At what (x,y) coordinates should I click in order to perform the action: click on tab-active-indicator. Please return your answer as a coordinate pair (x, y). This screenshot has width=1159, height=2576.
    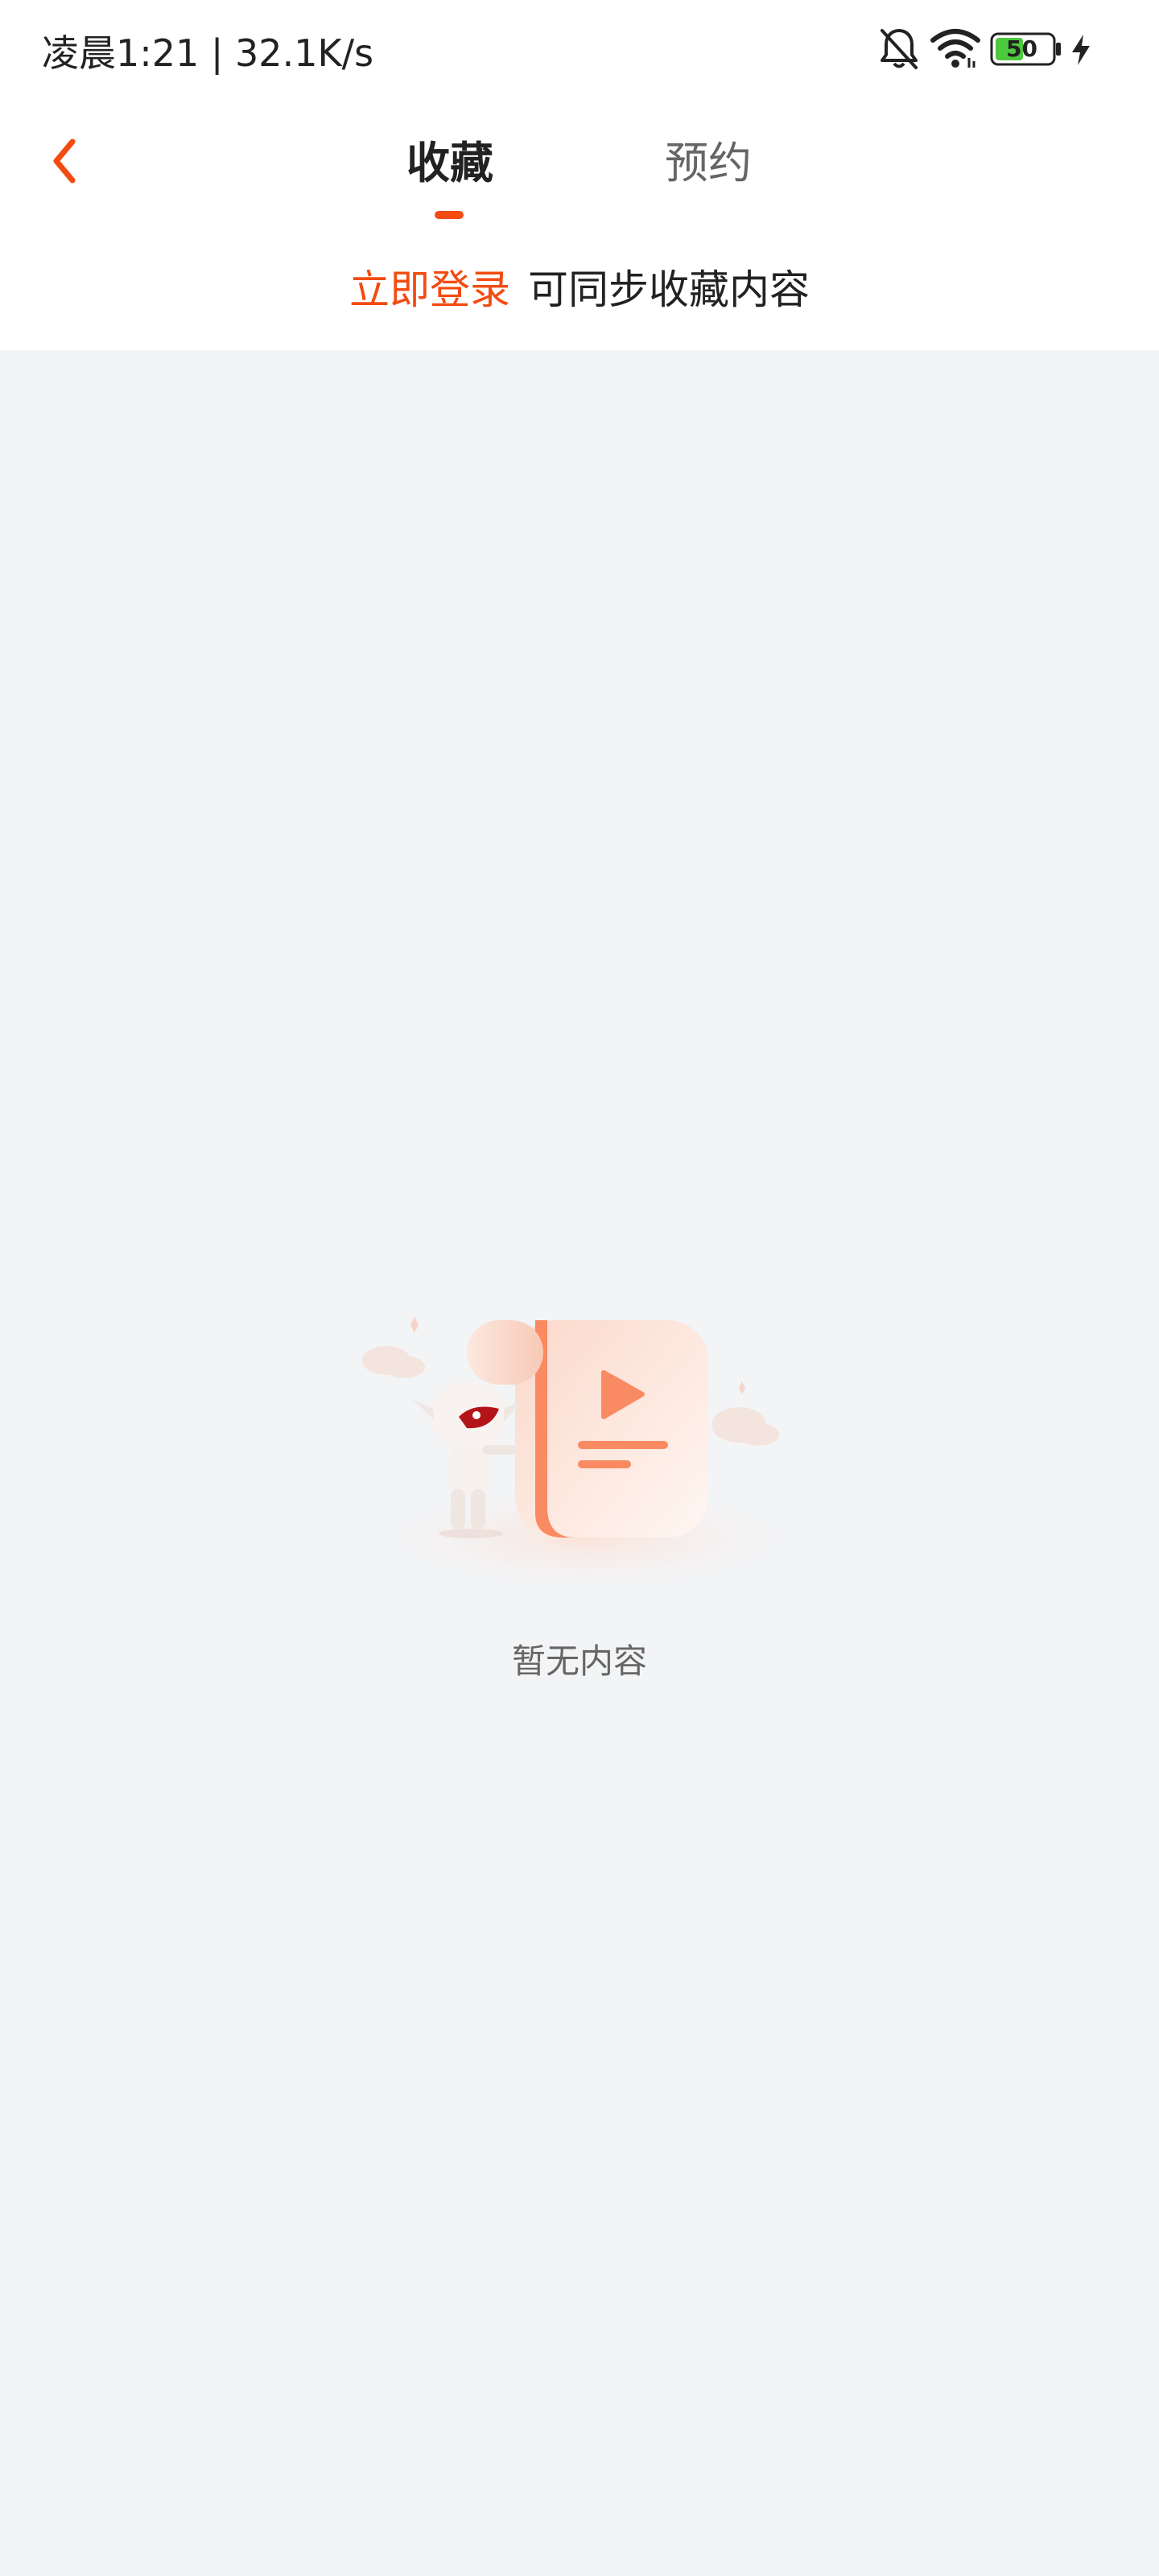
    Looking at the image, I should click on (449, 215).